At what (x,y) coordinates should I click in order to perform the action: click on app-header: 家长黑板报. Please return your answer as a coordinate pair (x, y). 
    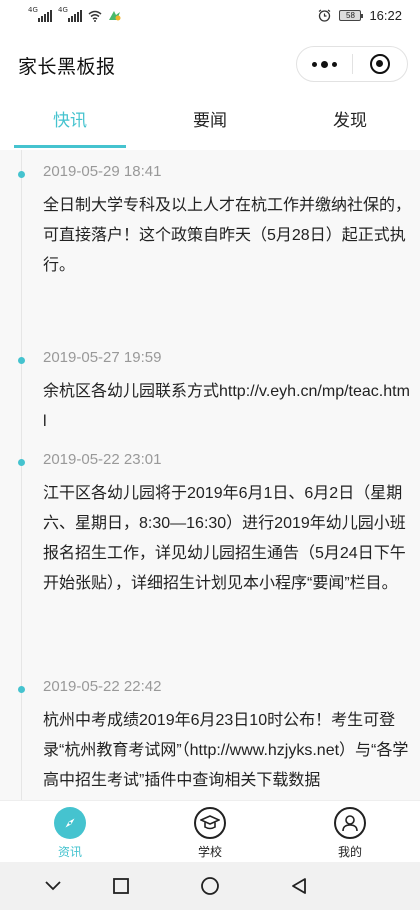
    Looking at the image, I should click on (210, 64).